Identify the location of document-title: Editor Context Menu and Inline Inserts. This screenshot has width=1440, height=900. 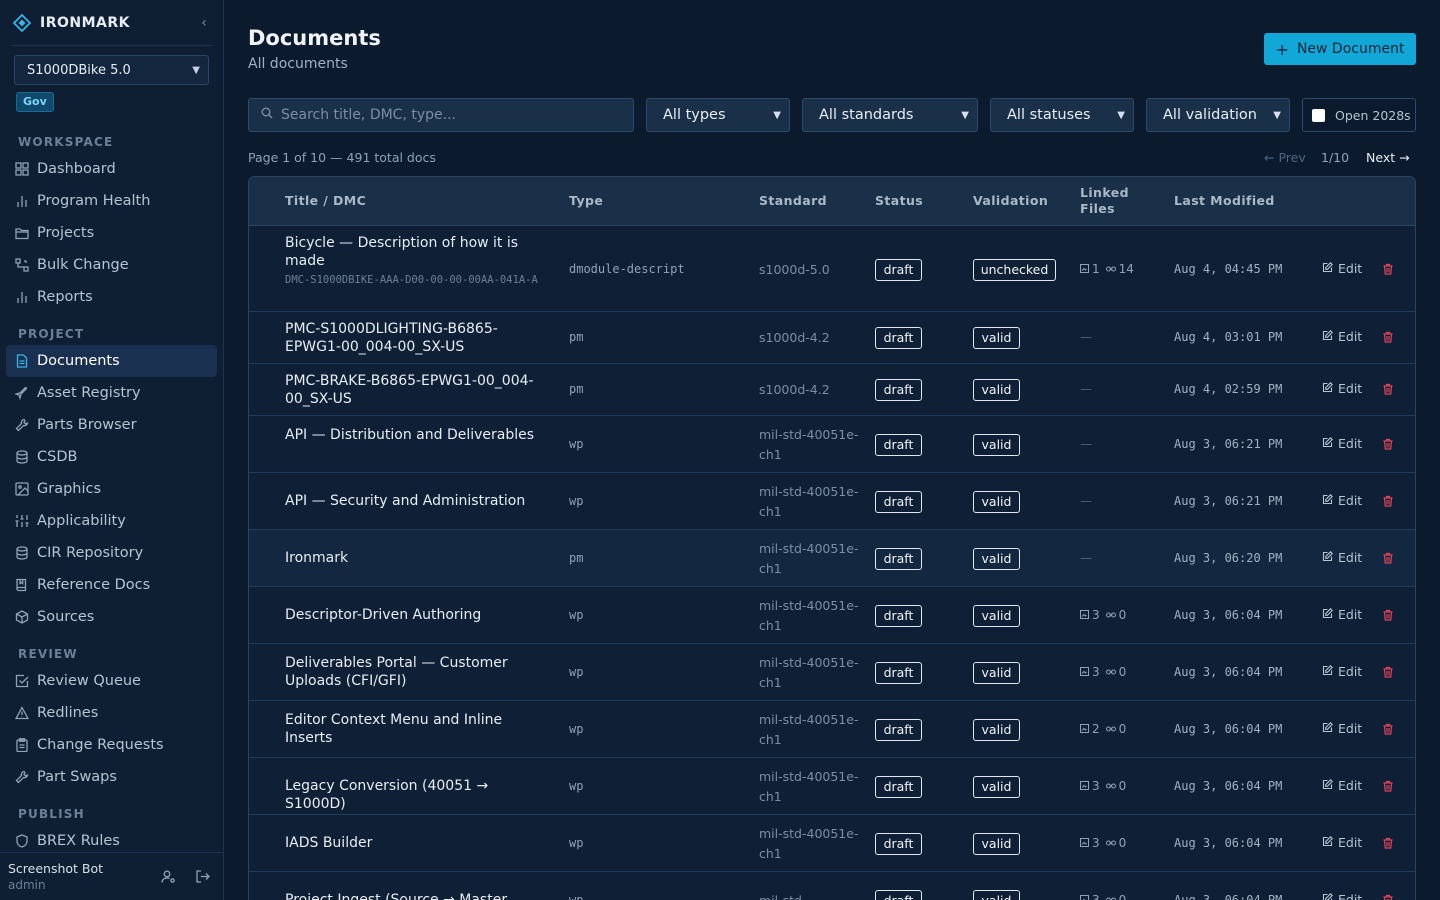
(393, 729).